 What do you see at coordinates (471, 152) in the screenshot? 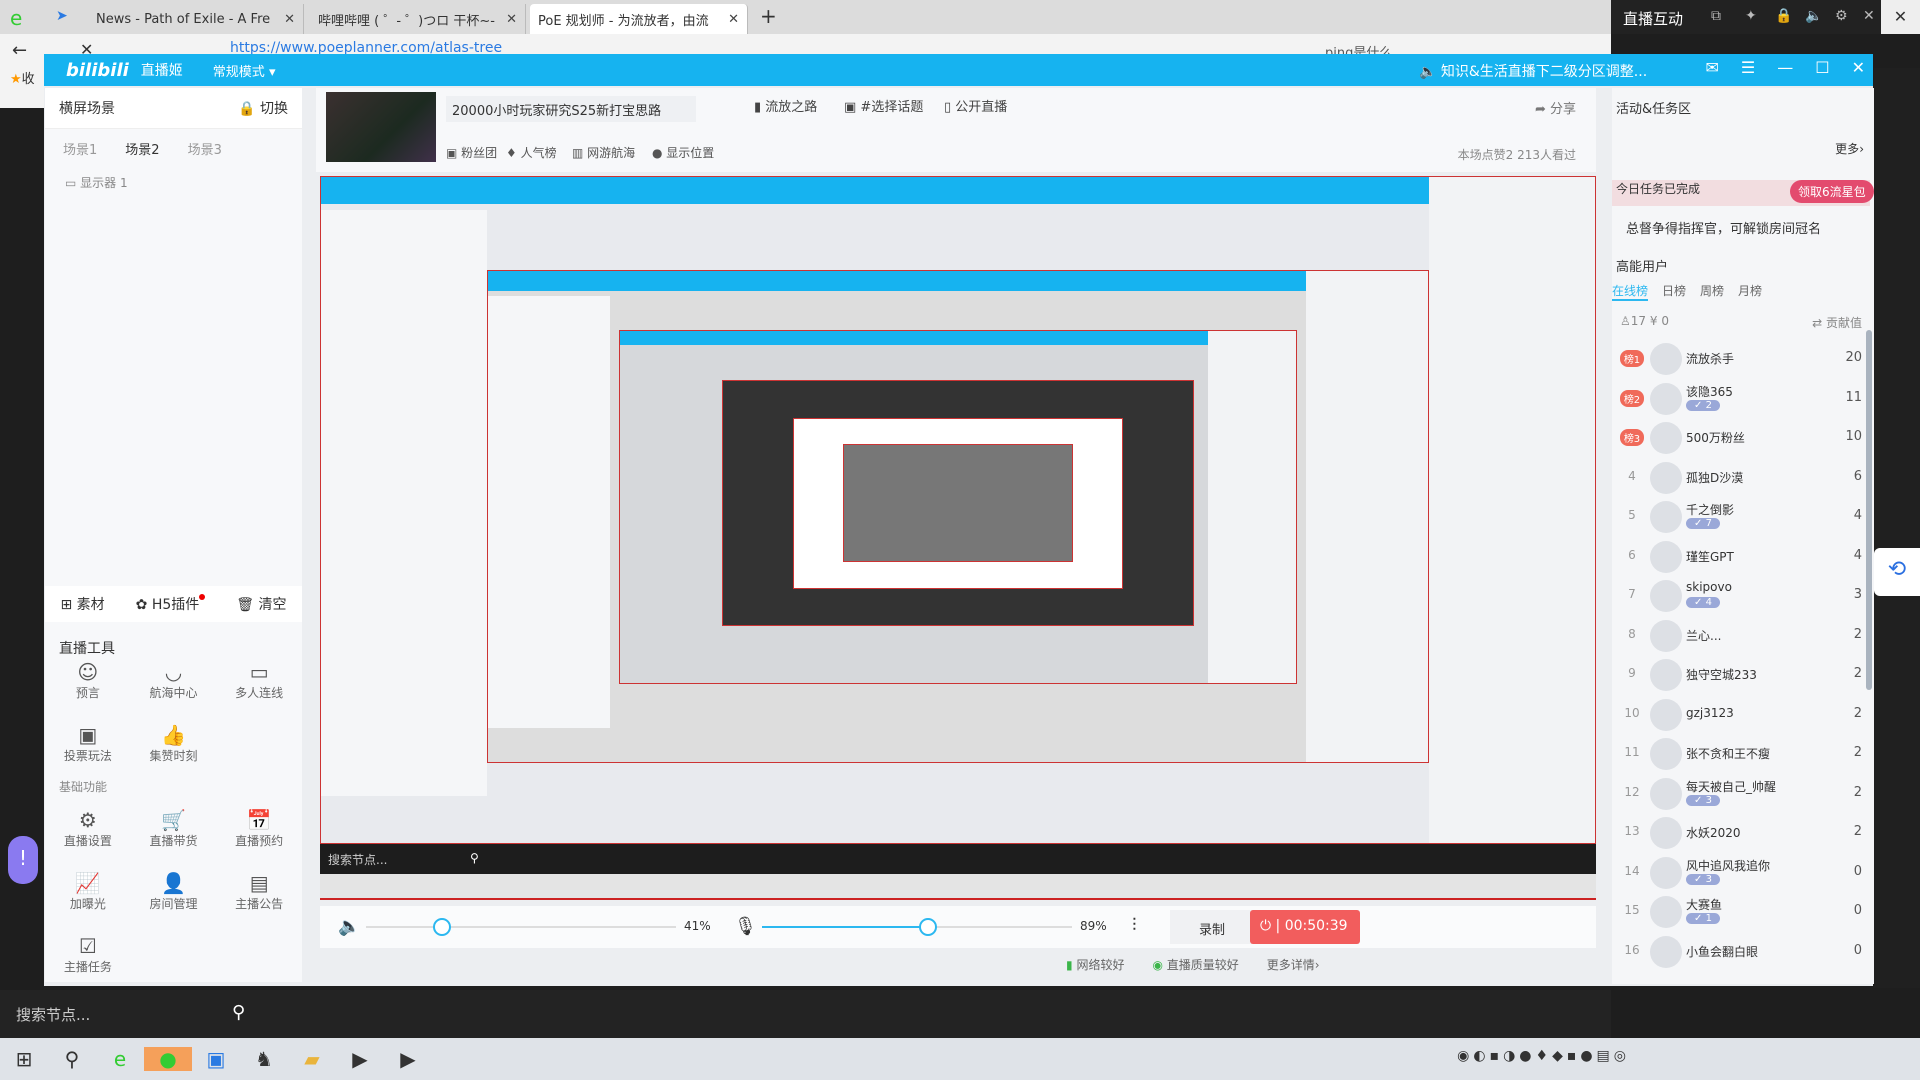
I see `fans-button: ▣ 粉丝团` at bounding box center [471, 152].